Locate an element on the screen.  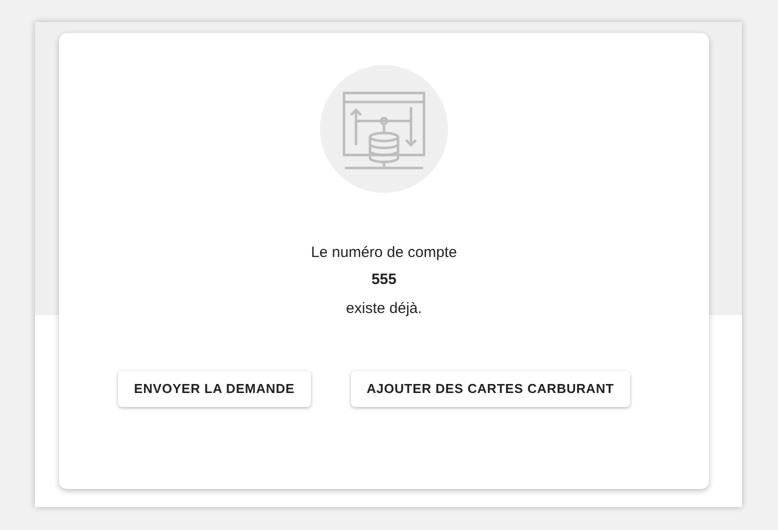
message-text: Le numéro de compte is located at coordinates (384, 253).